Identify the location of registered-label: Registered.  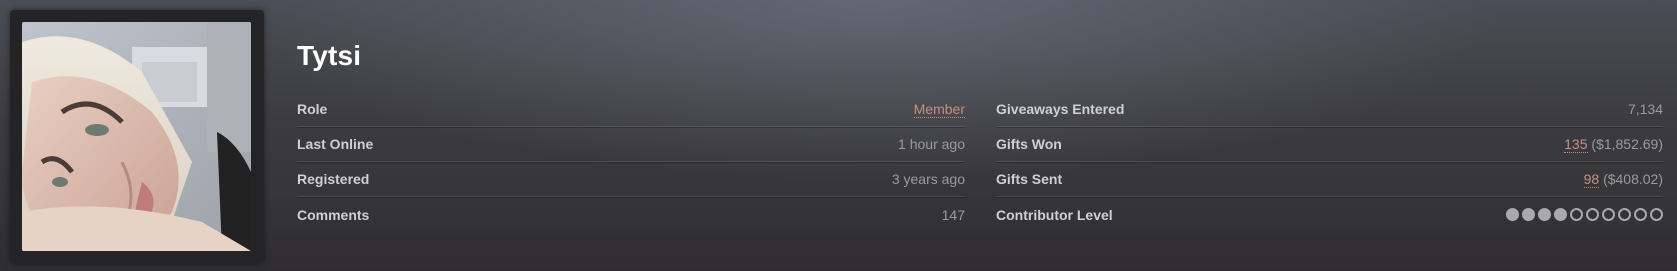
(333, 179).